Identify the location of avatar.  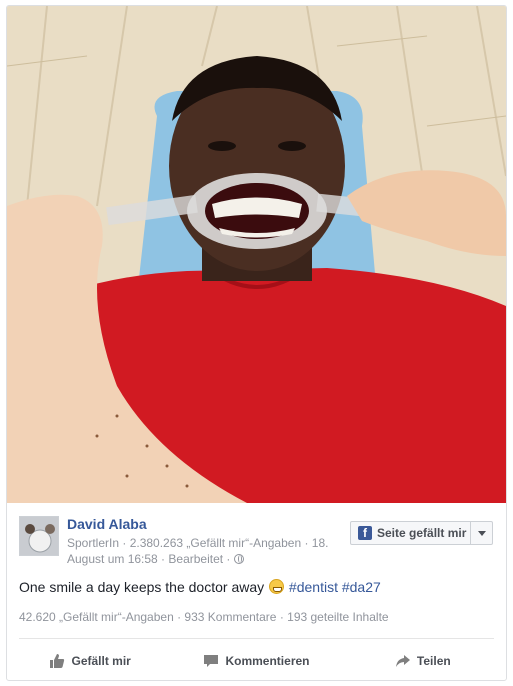
(39, 536).